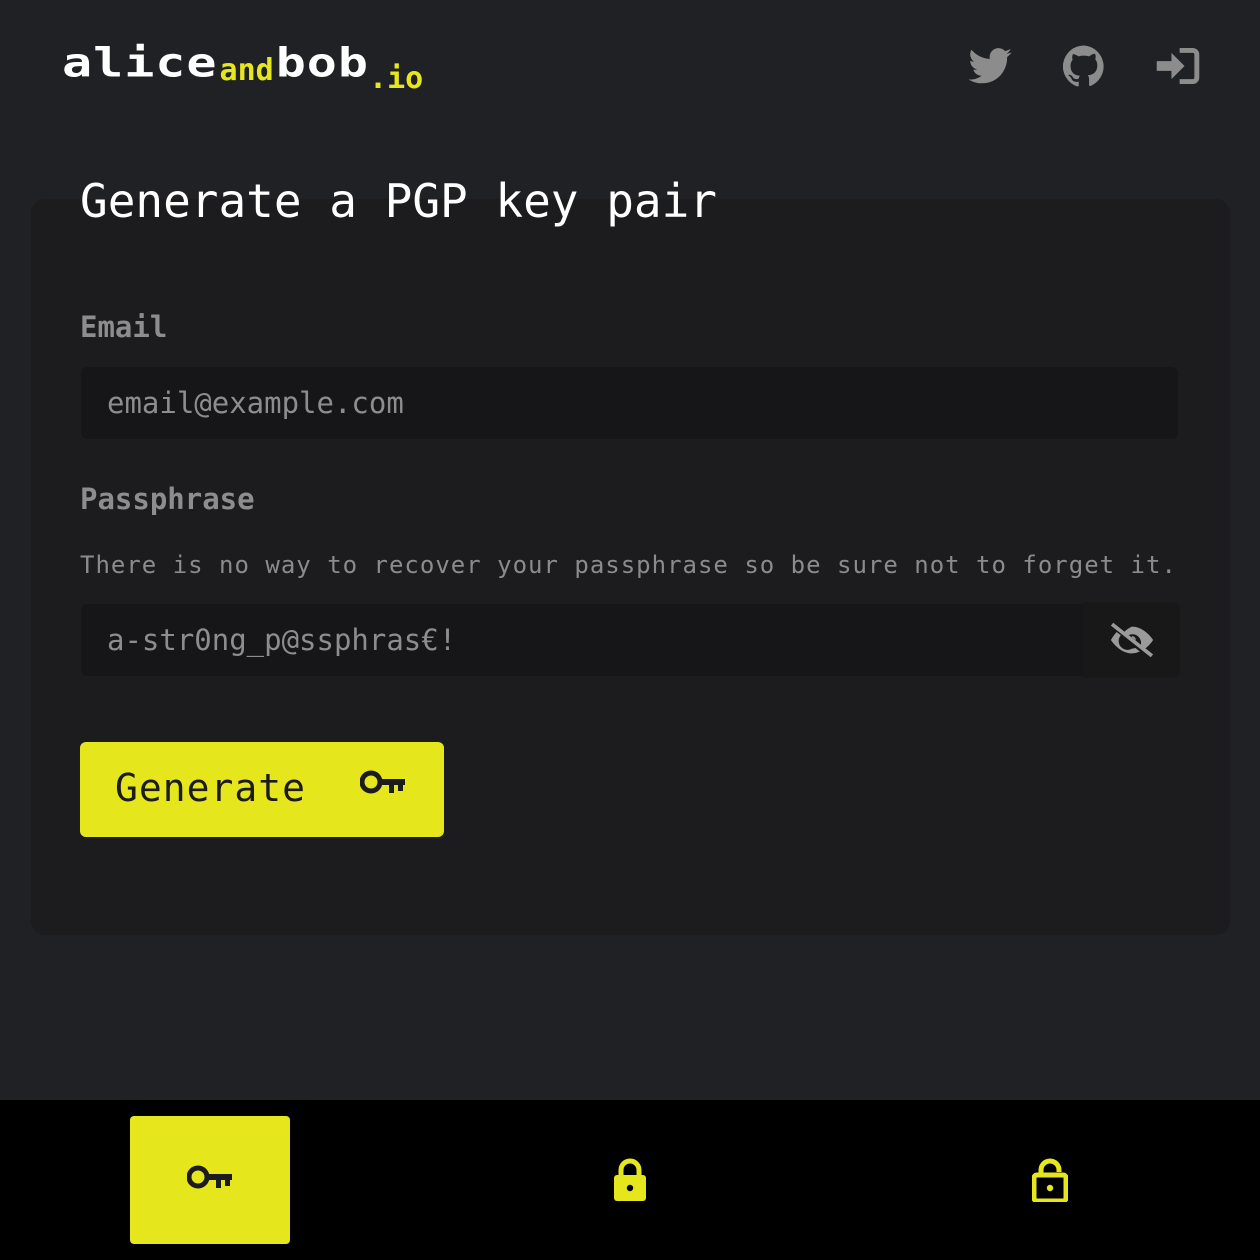 The width and height of the screenshot is (1260, 1260). I want to click on nav-encrypt, so click(630, 1180).